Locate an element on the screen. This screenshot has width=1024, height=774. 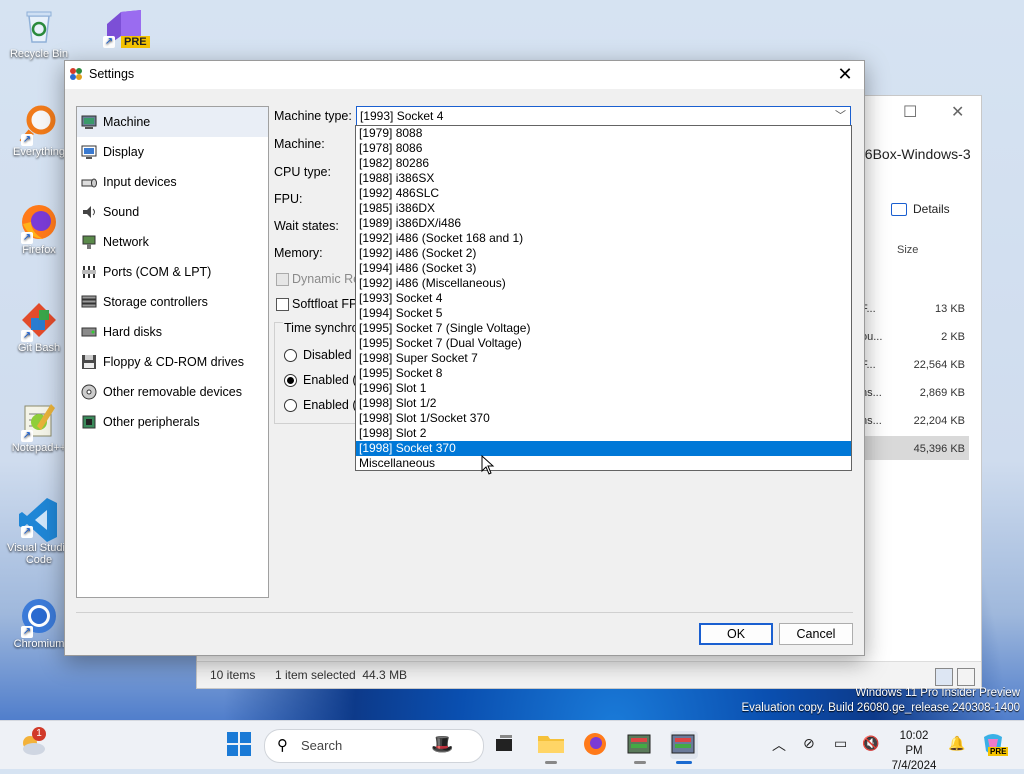
dropdown-option: [1988] i386SX is located at coordinates (603, 178).